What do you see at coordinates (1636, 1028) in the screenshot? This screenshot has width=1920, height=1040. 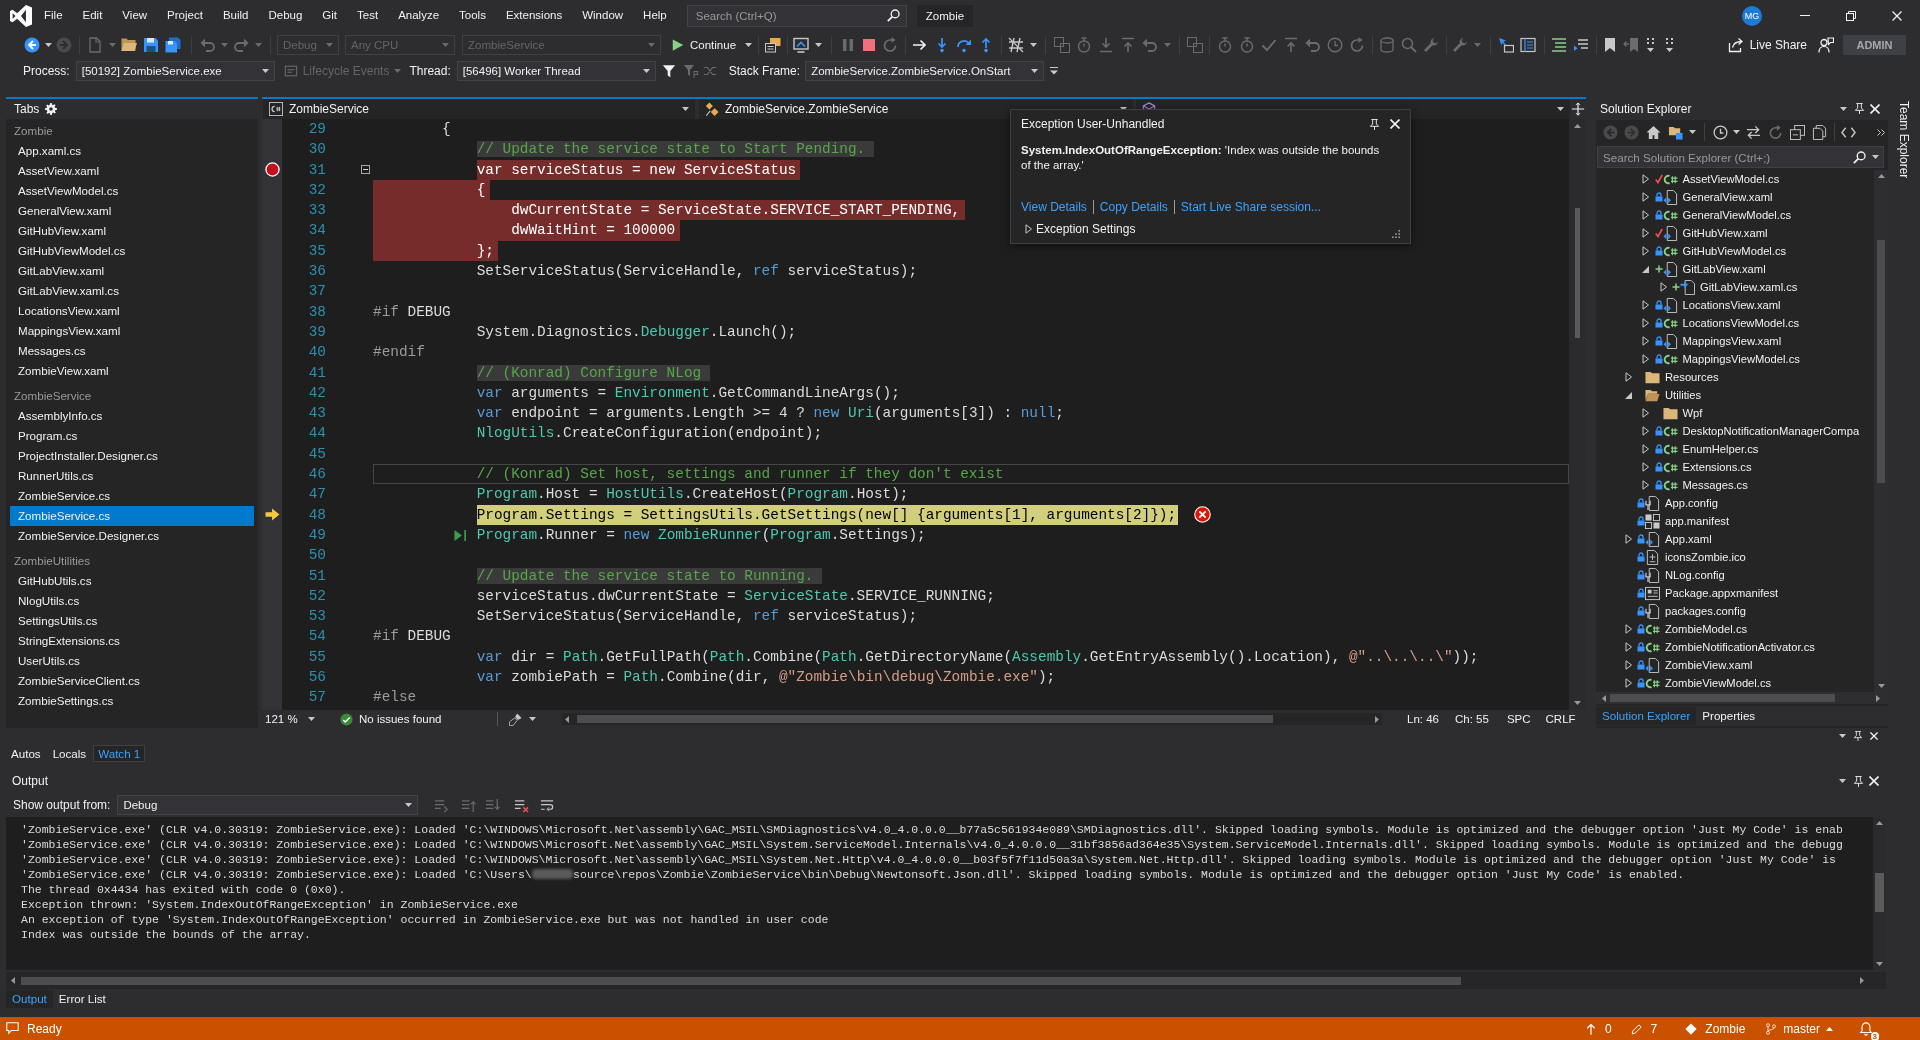 I see `pencil-icon` at bounding box center [1636, 1028].